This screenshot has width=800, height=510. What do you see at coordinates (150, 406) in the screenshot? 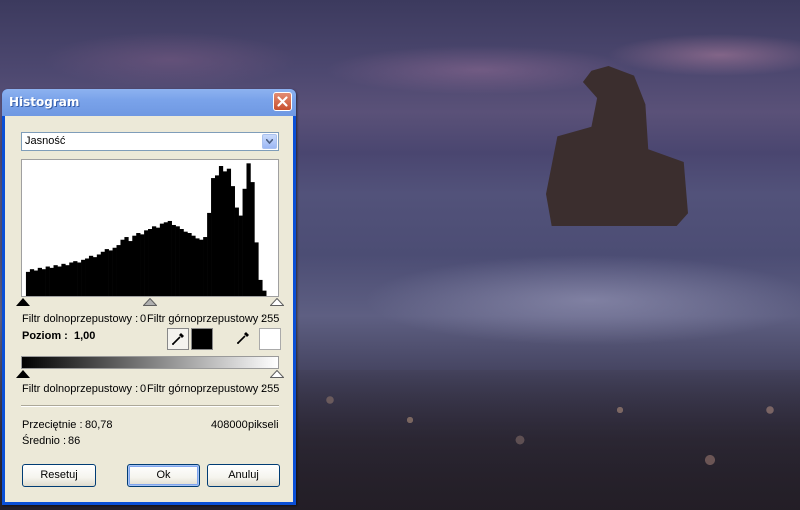
I see `separator` at bounding box center [150, 406].